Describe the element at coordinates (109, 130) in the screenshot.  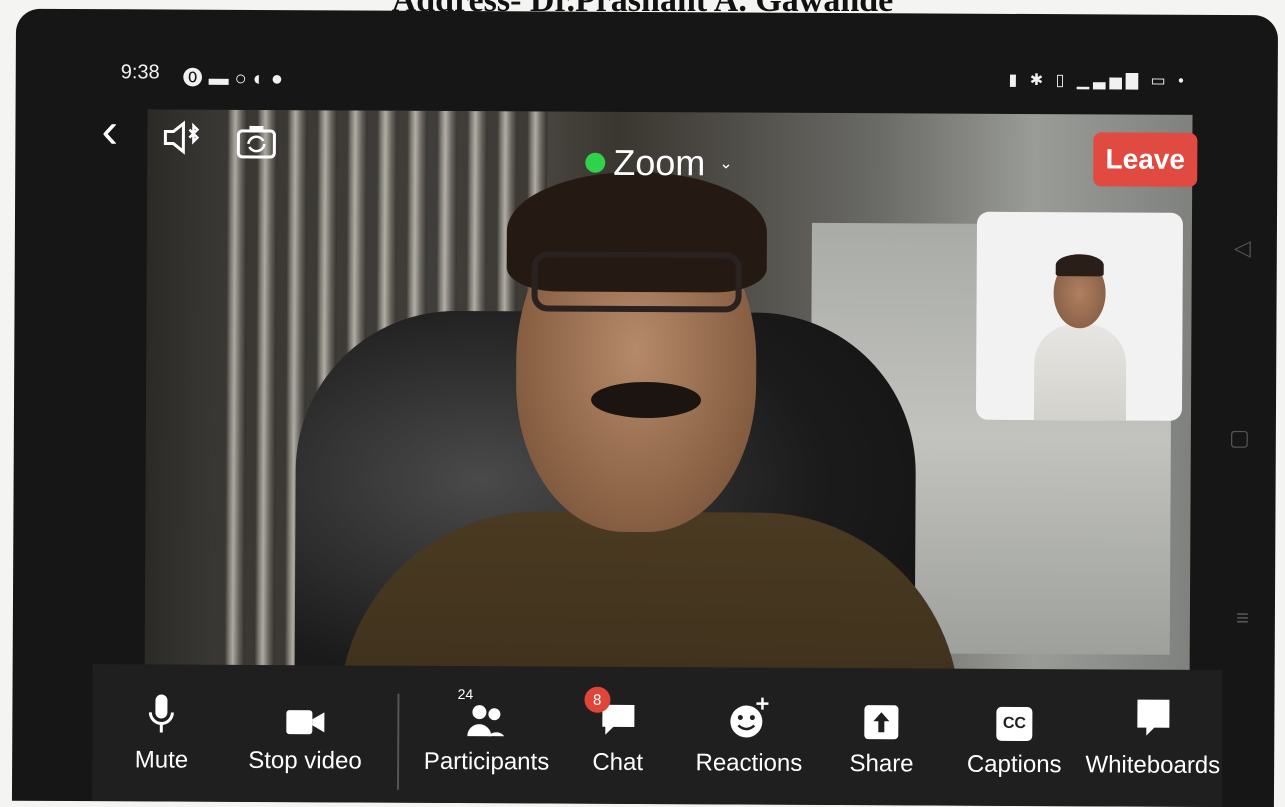
I see `back-icon: ‹` at that location.